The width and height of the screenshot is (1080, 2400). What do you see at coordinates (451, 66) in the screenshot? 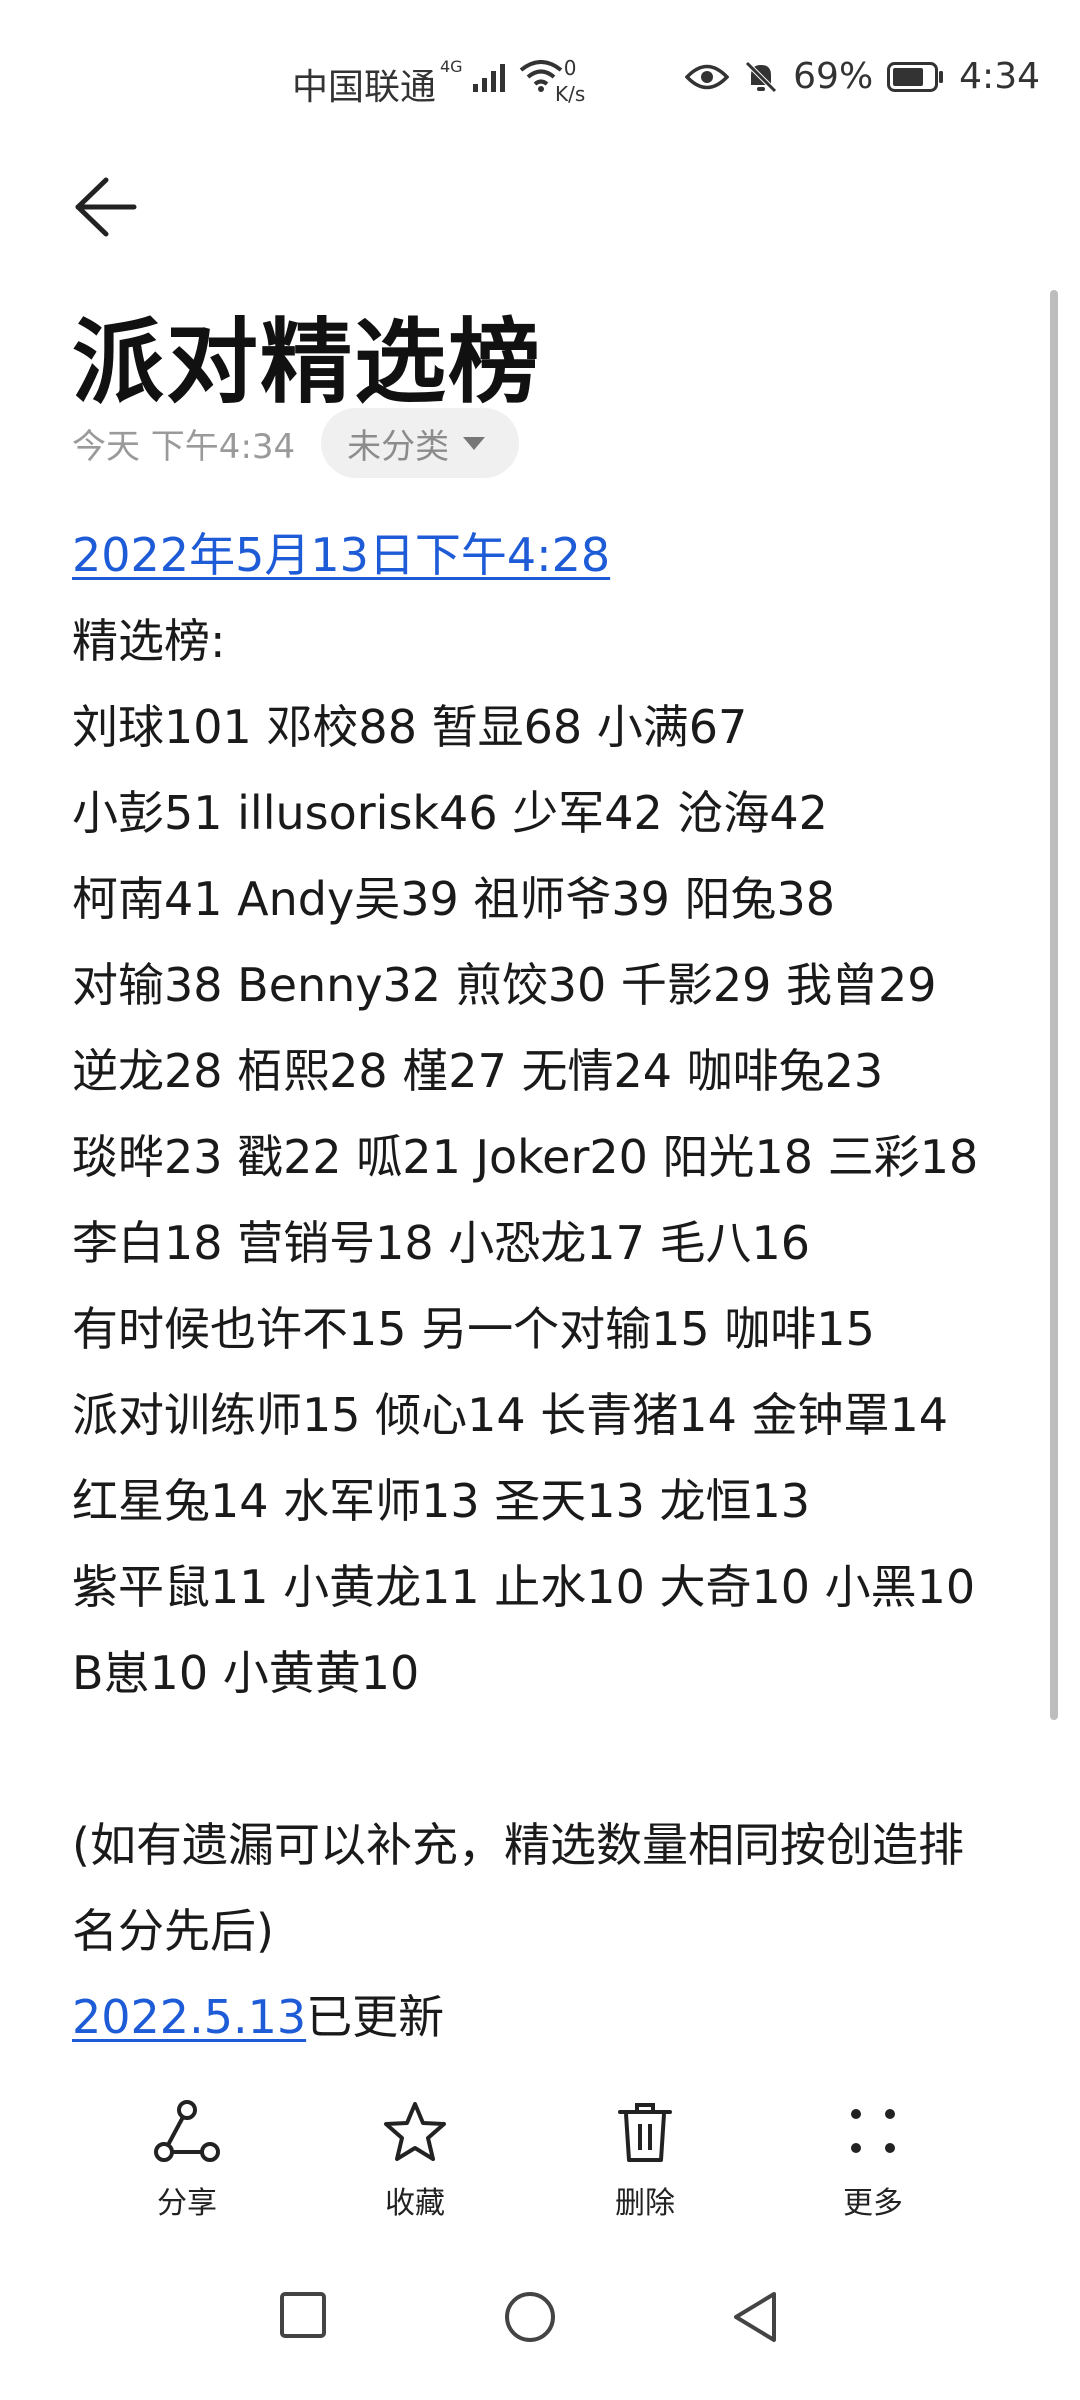
I see `network-type-label: 4G` at bounding box center [451, 66].